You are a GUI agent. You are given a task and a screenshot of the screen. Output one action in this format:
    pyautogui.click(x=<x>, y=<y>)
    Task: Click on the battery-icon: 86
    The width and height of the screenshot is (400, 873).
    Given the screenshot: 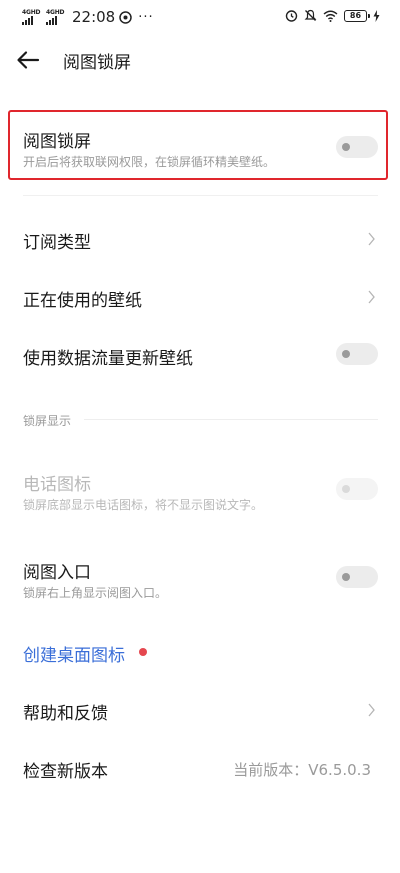 What is the action you would take?
    pyautogui.click(x=357, y=15)
    